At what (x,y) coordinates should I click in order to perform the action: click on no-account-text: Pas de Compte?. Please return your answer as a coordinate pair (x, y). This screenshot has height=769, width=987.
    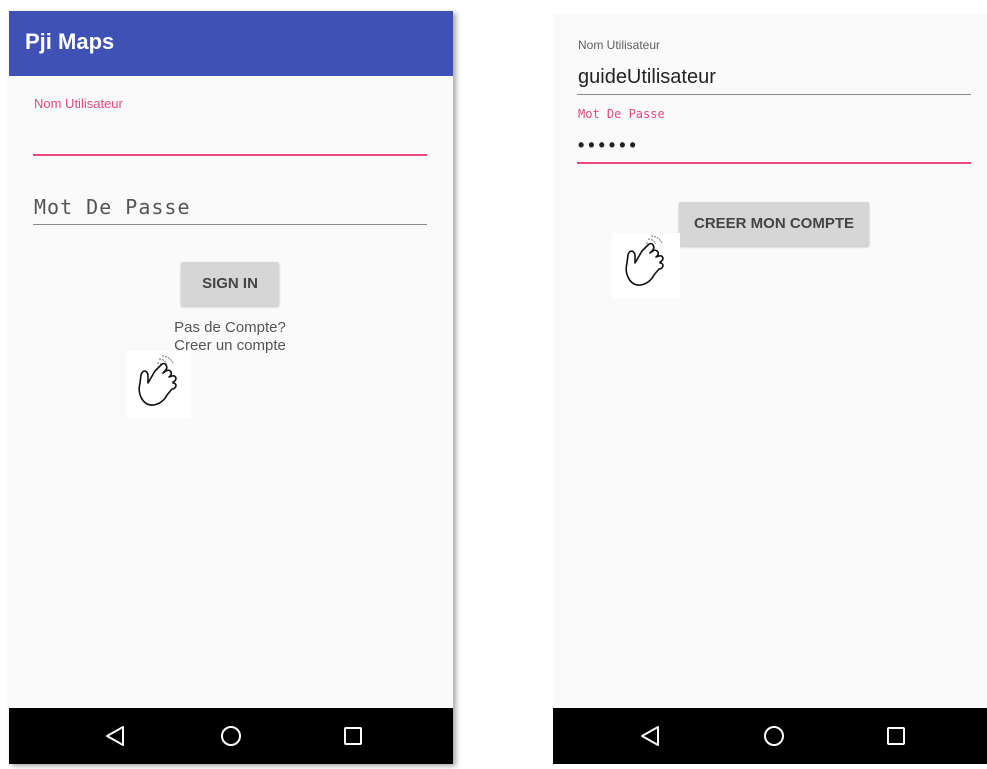
    Looking at the image, I should click on (230, 327).